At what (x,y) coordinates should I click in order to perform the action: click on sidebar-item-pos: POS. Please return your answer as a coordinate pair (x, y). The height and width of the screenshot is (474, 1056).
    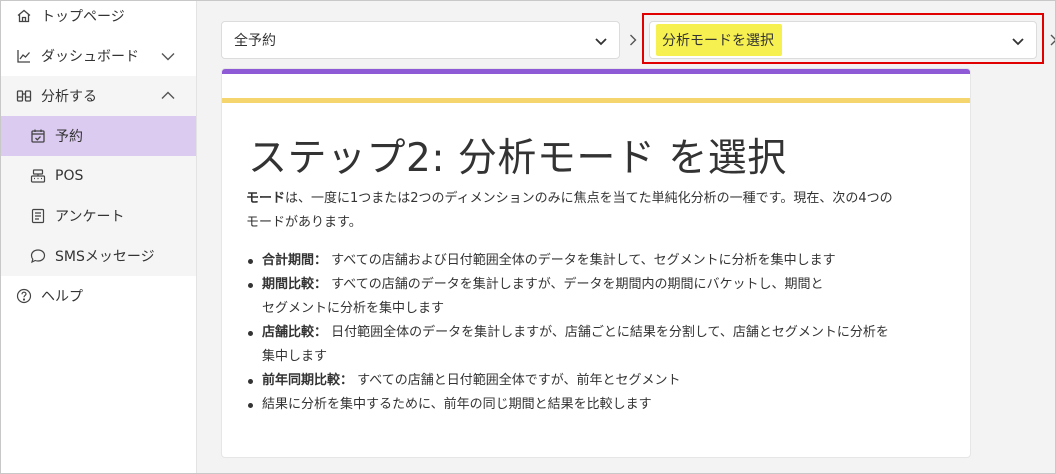
    Looking at the image, I should click on (98, 176).